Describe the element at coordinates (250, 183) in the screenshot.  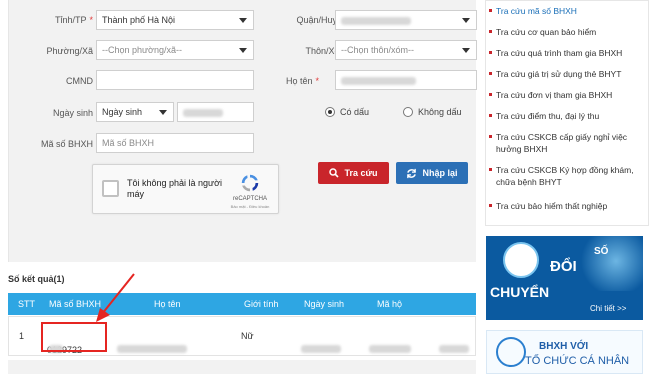
I see `recaptcha-icon` at that location.